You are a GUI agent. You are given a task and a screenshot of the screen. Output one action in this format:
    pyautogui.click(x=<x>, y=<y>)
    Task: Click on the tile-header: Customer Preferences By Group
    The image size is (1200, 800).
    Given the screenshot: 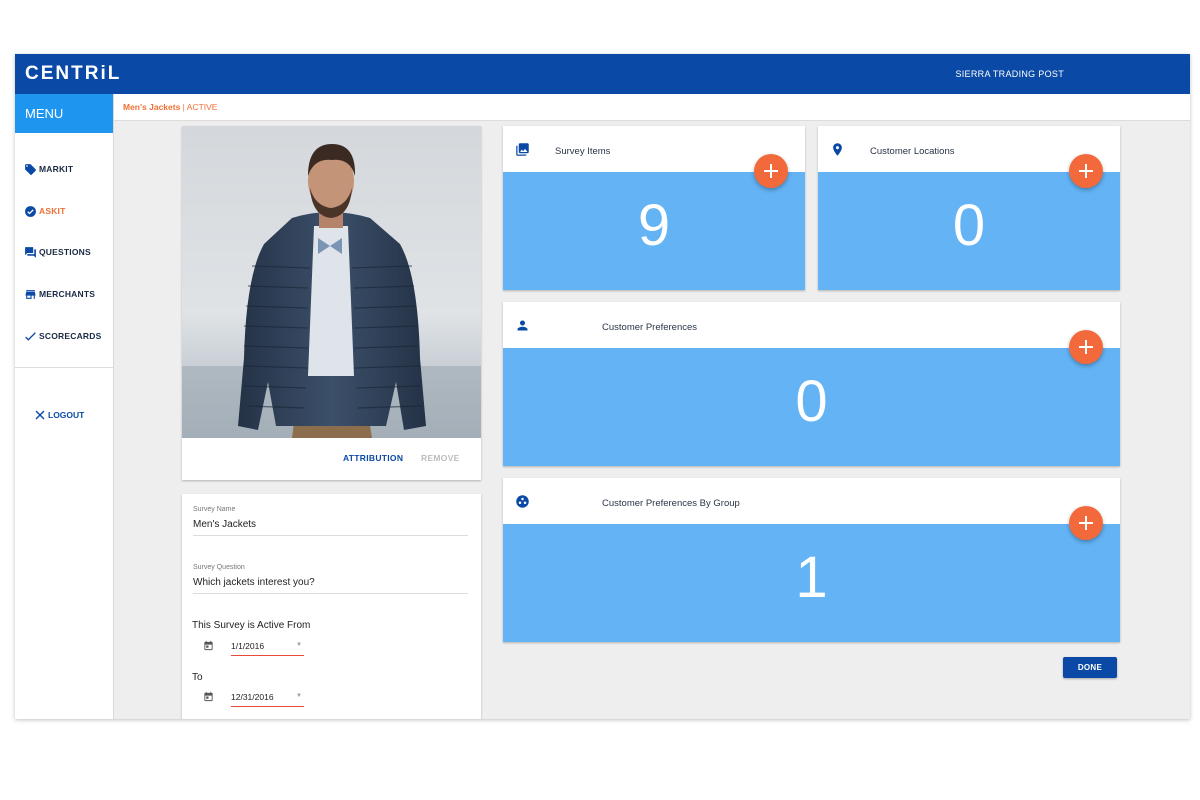 What is the action you would take?
    pyautogui.click(x=811, y=501)
    